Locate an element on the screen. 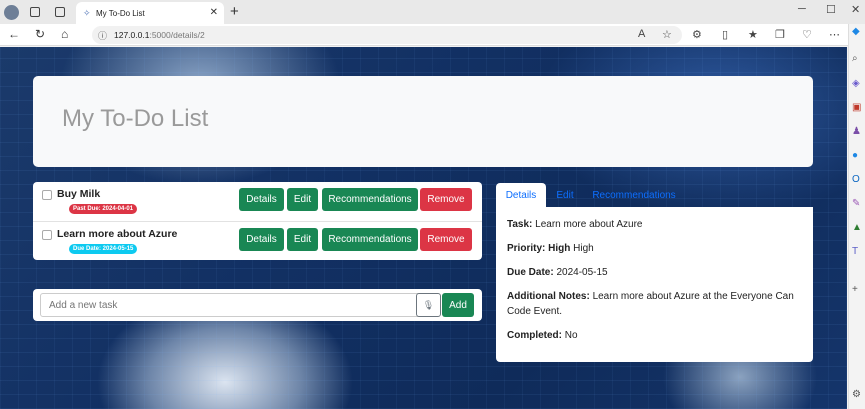 The width and height of the screenshot is (865, 409). favorites-icon: ★ is located at coordinates (753, 34).